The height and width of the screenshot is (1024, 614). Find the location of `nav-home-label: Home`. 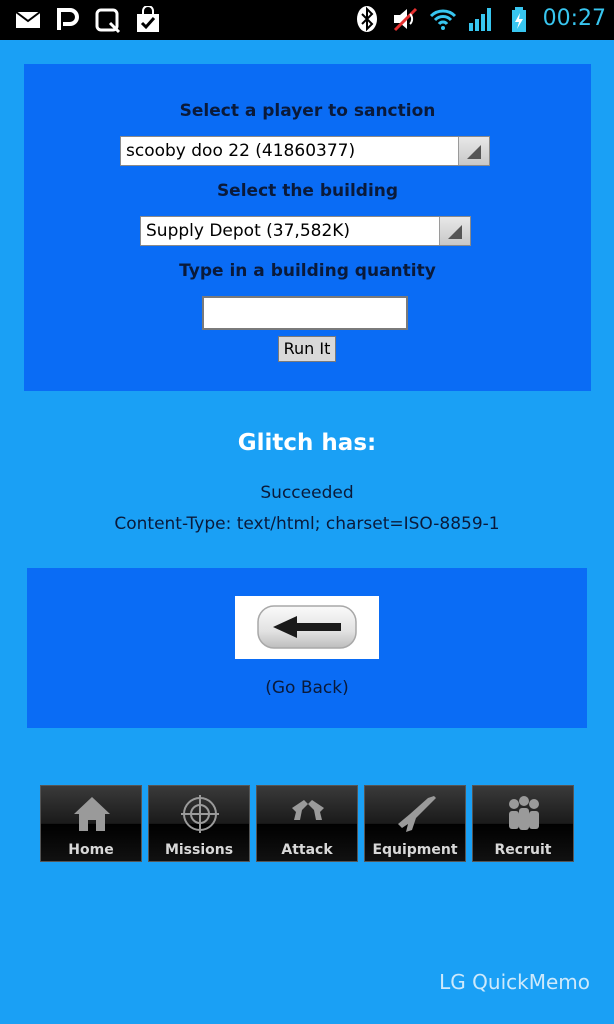

nav-home-label: Home is located at coordinates (91, 850).